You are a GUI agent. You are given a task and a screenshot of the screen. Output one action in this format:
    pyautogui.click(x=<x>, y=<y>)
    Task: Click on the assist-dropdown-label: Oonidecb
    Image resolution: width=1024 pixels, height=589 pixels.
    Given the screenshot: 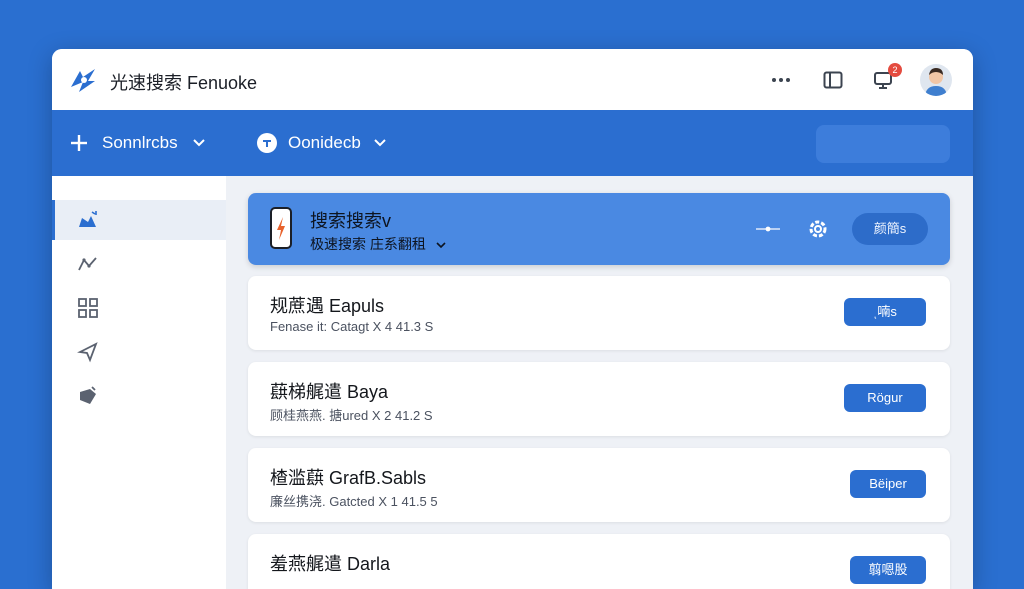 What is the action you would take?
    pyautogui.click(x=324, y=142)
    